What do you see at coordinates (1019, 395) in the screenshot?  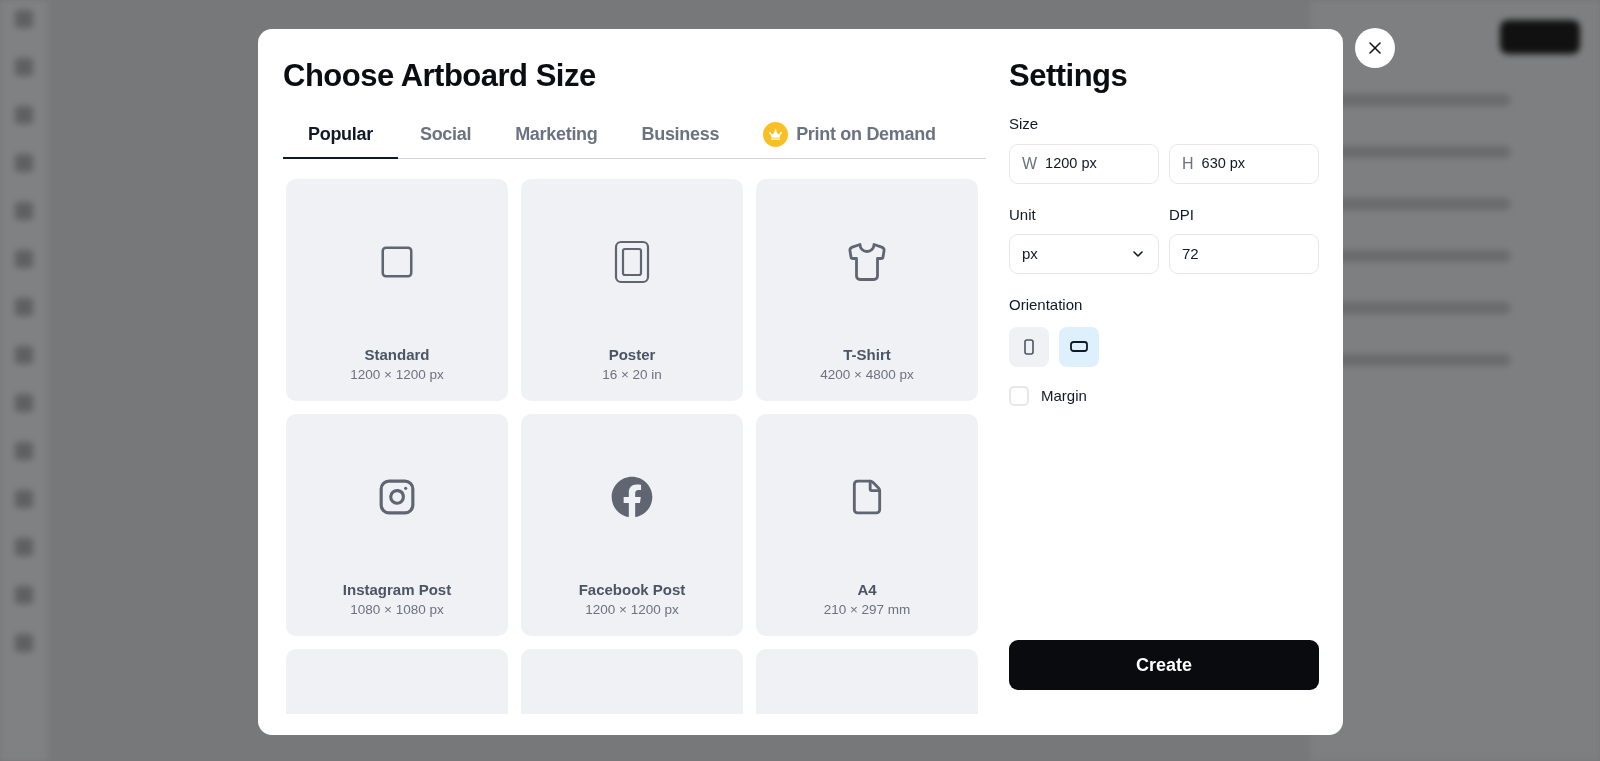 I see `margin-checkbox` at bounding box center [1019, 395].